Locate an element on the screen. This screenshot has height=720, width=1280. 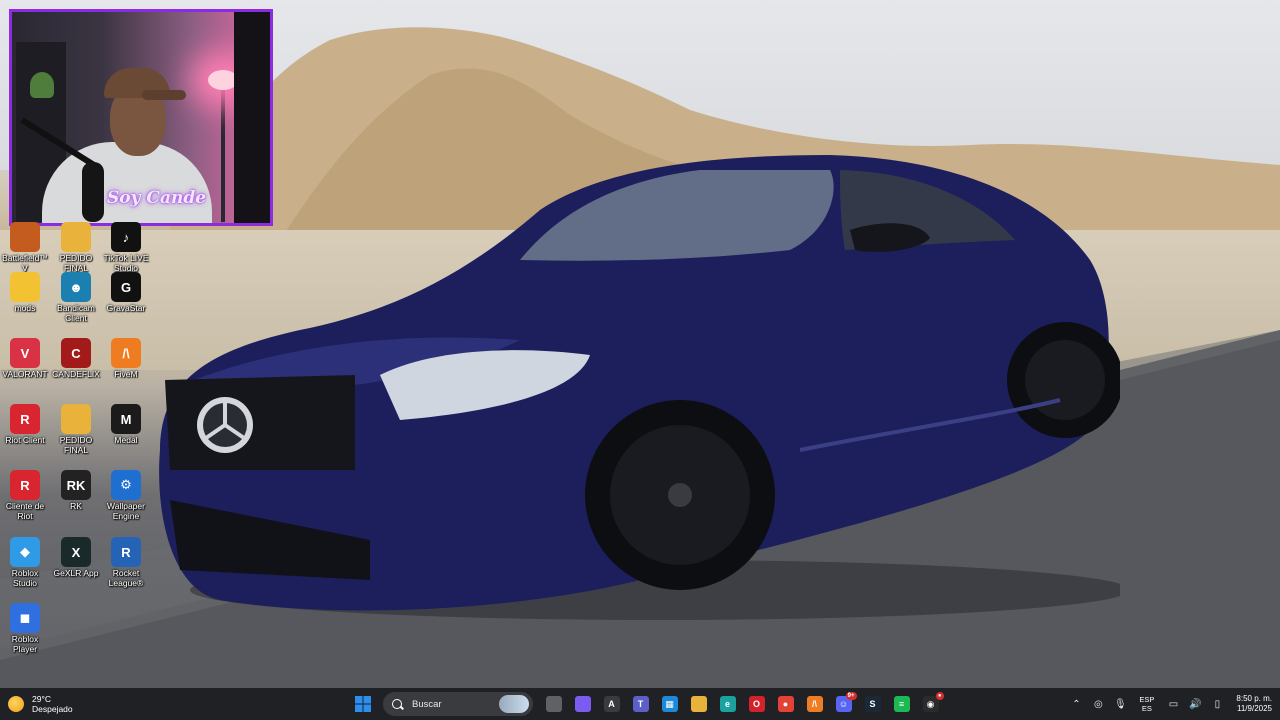
desktop-icon-label: Roblox Studio is located at coordinates (25, 578).